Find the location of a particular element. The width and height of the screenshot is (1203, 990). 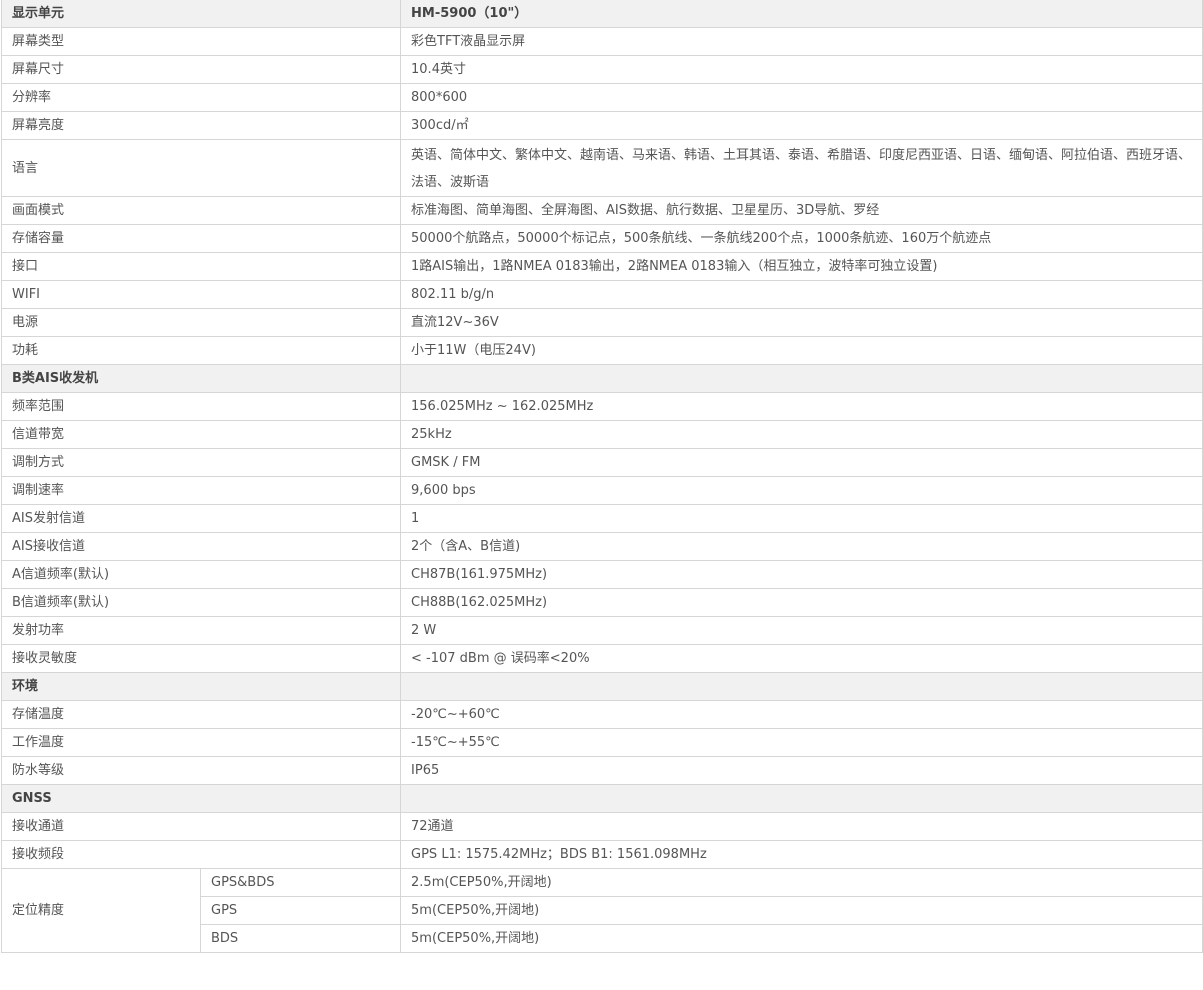

spec-row: 屏幕尺寸 10.4英寸 is located at coordinates (601, 69).